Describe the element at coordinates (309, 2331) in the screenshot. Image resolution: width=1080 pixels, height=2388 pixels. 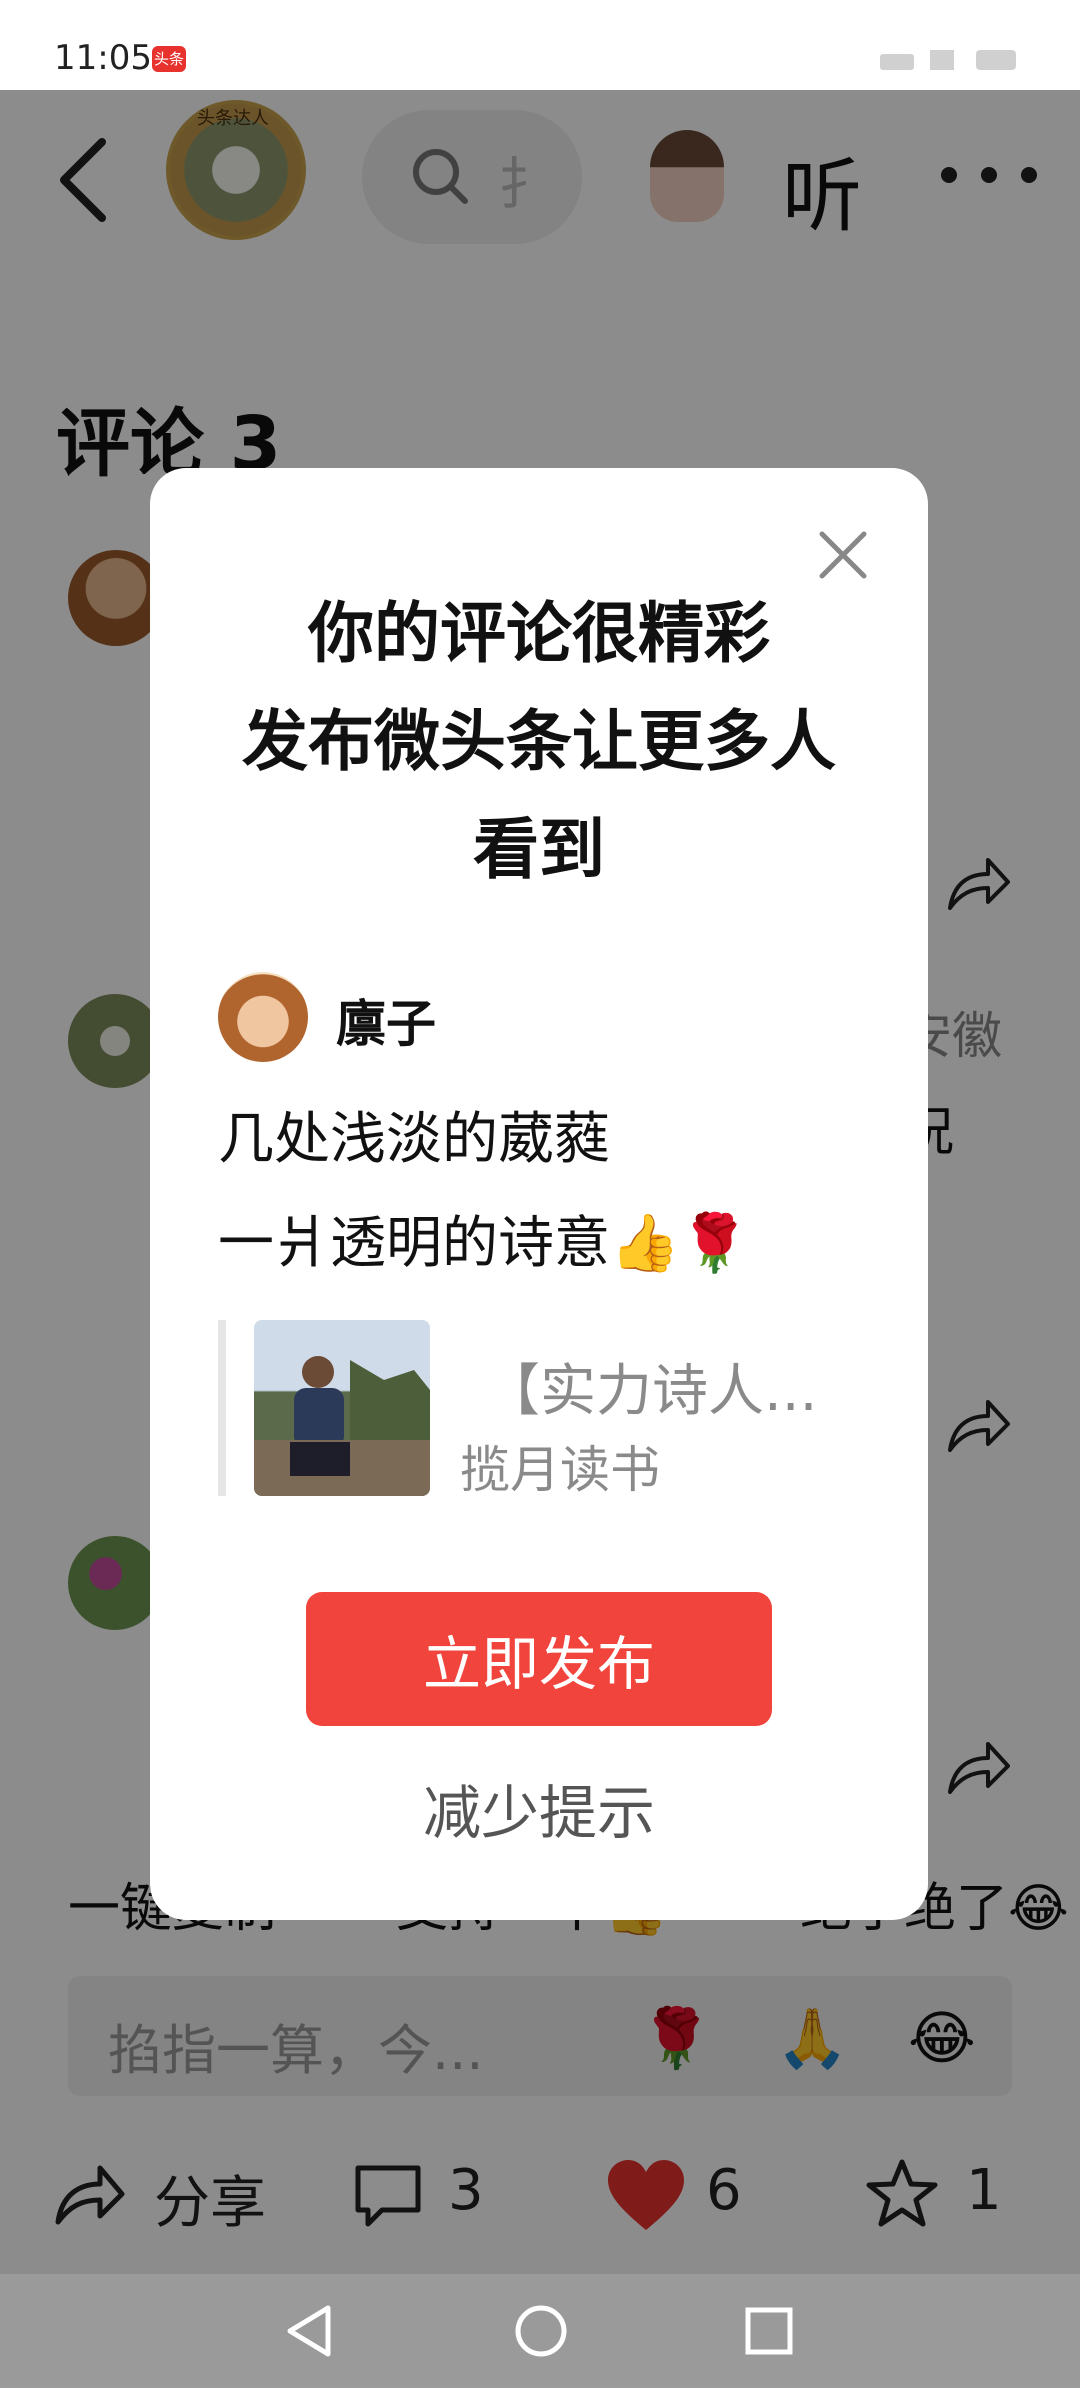
I see `nav-back-icon` at that location.